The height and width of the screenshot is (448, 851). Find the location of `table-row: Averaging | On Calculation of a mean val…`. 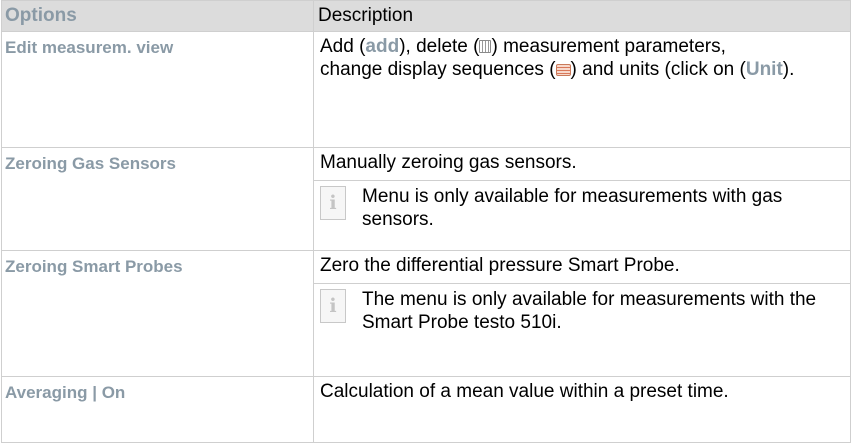

table-row: Averaging | On Calculation of a mean val… is located at coordinates (426, 409).